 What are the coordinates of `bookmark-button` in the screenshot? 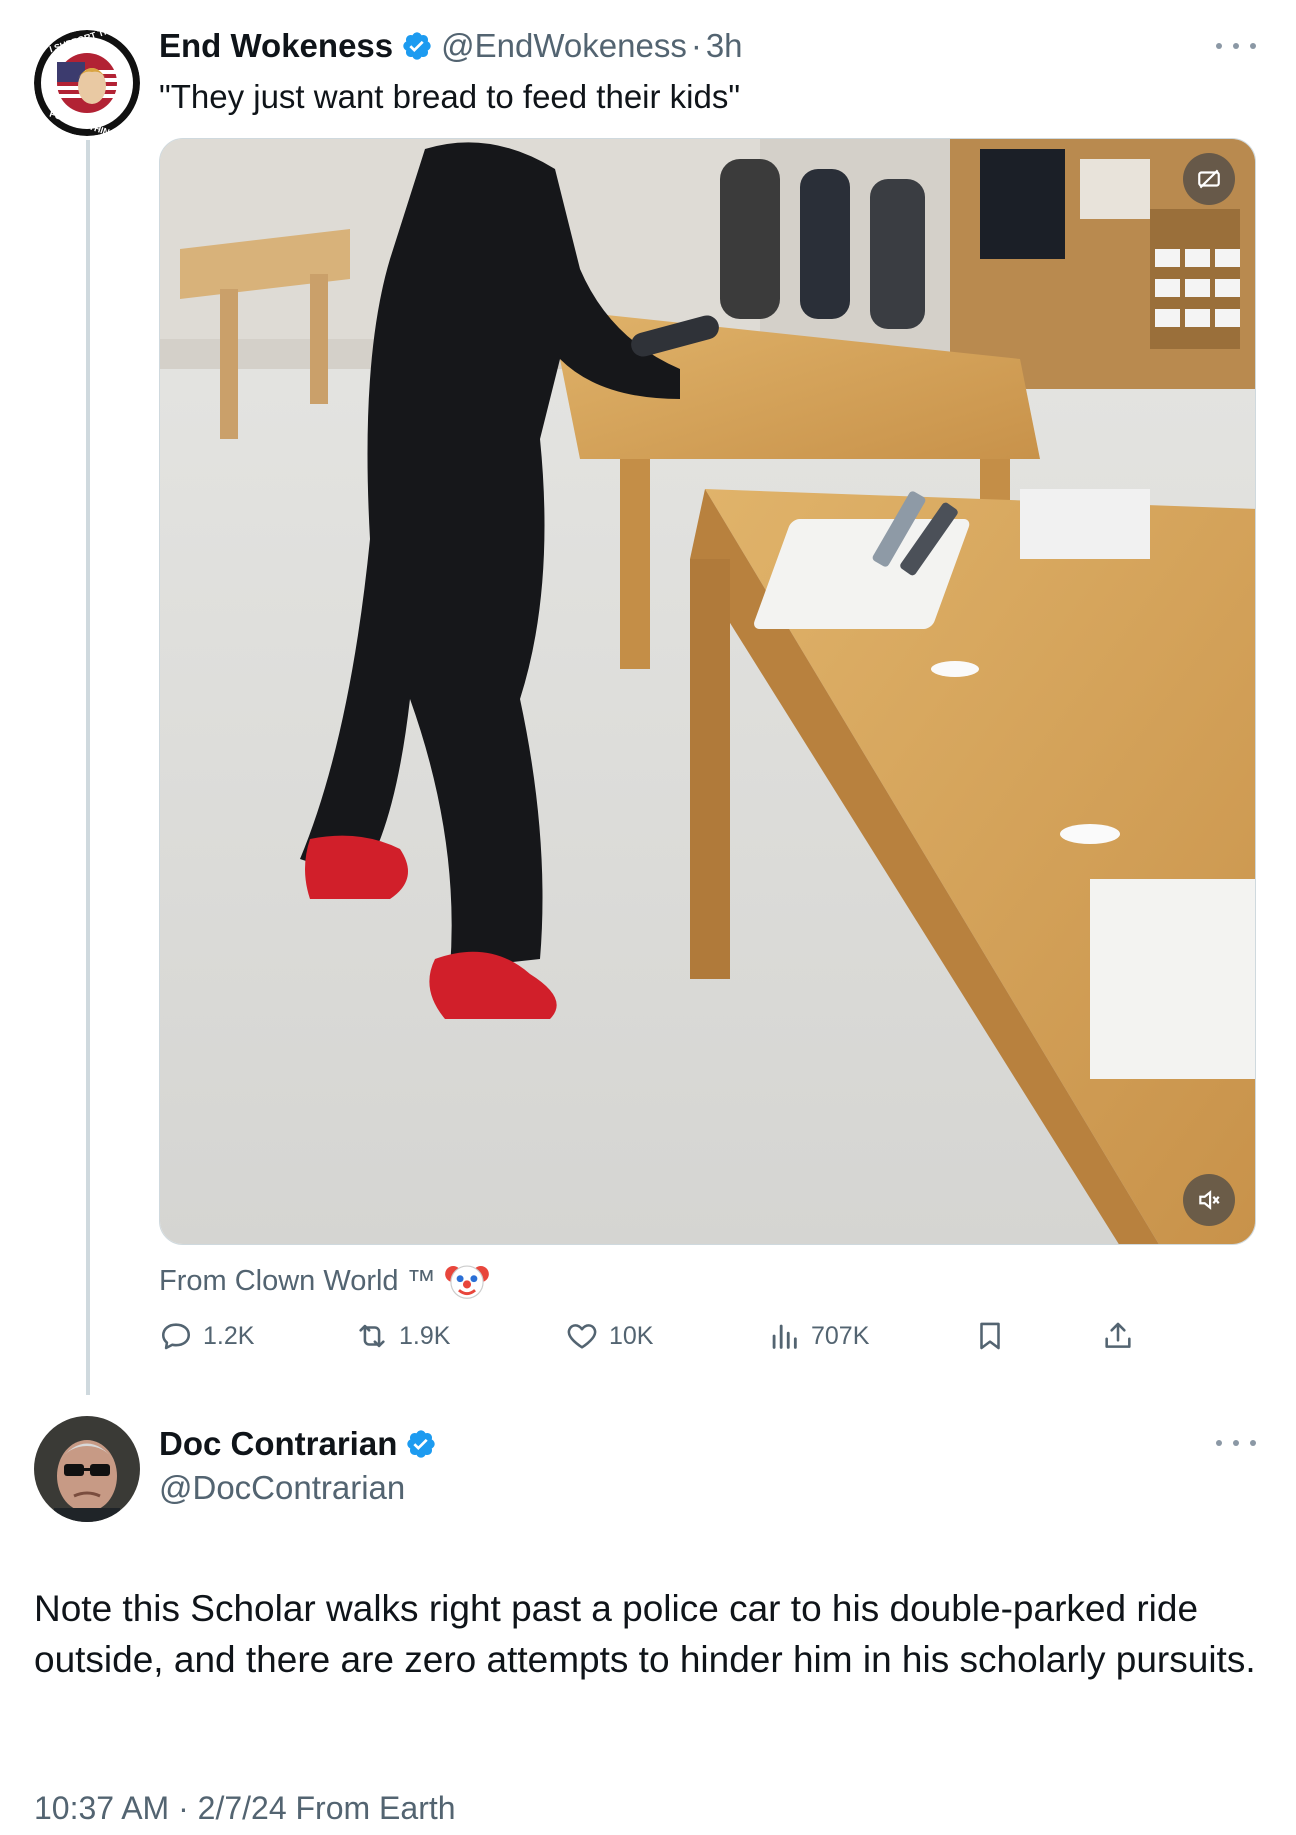 It's located at (990, 1336).